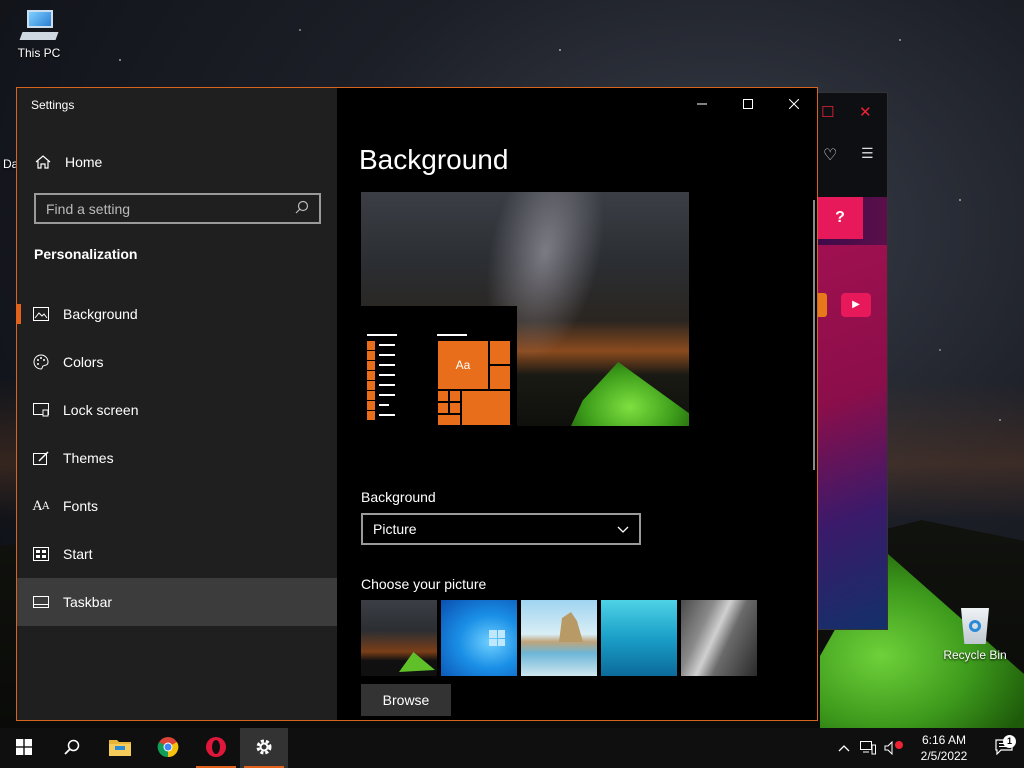  What do you see at coordinates (177, 162) in the screenshot?
I see `nav-home: Home` at bounding box center [177, 162].